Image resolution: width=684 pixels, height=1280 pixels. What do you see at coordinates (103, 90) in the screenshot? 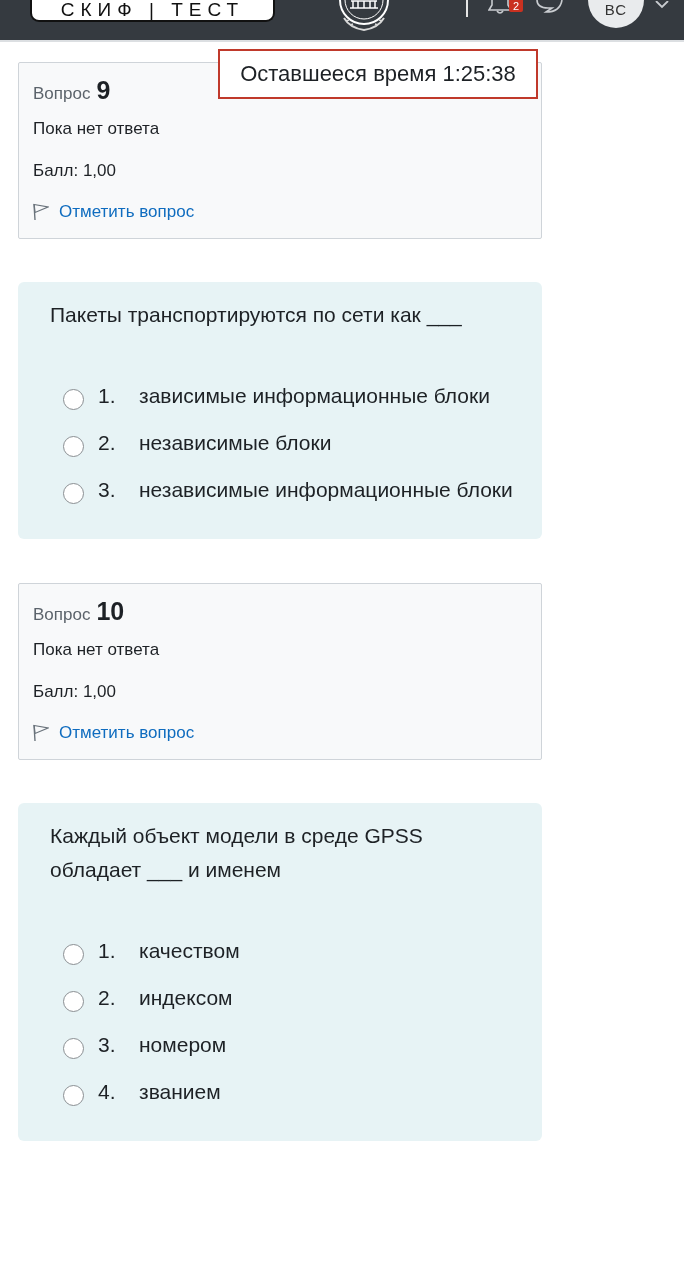
I see `question-number: 9` at bounding box center [103, 90].